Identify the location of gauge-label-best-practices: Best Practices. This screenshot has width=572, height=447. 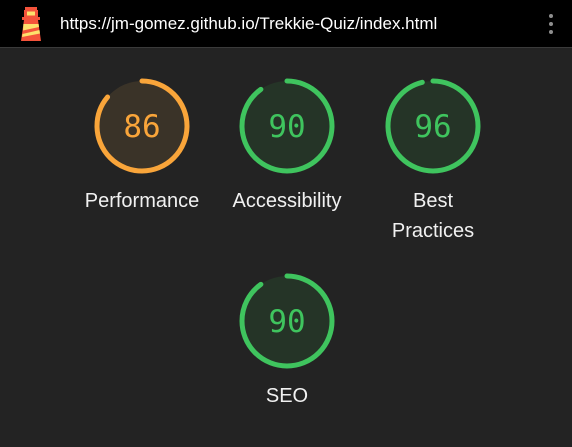
(433, 216).